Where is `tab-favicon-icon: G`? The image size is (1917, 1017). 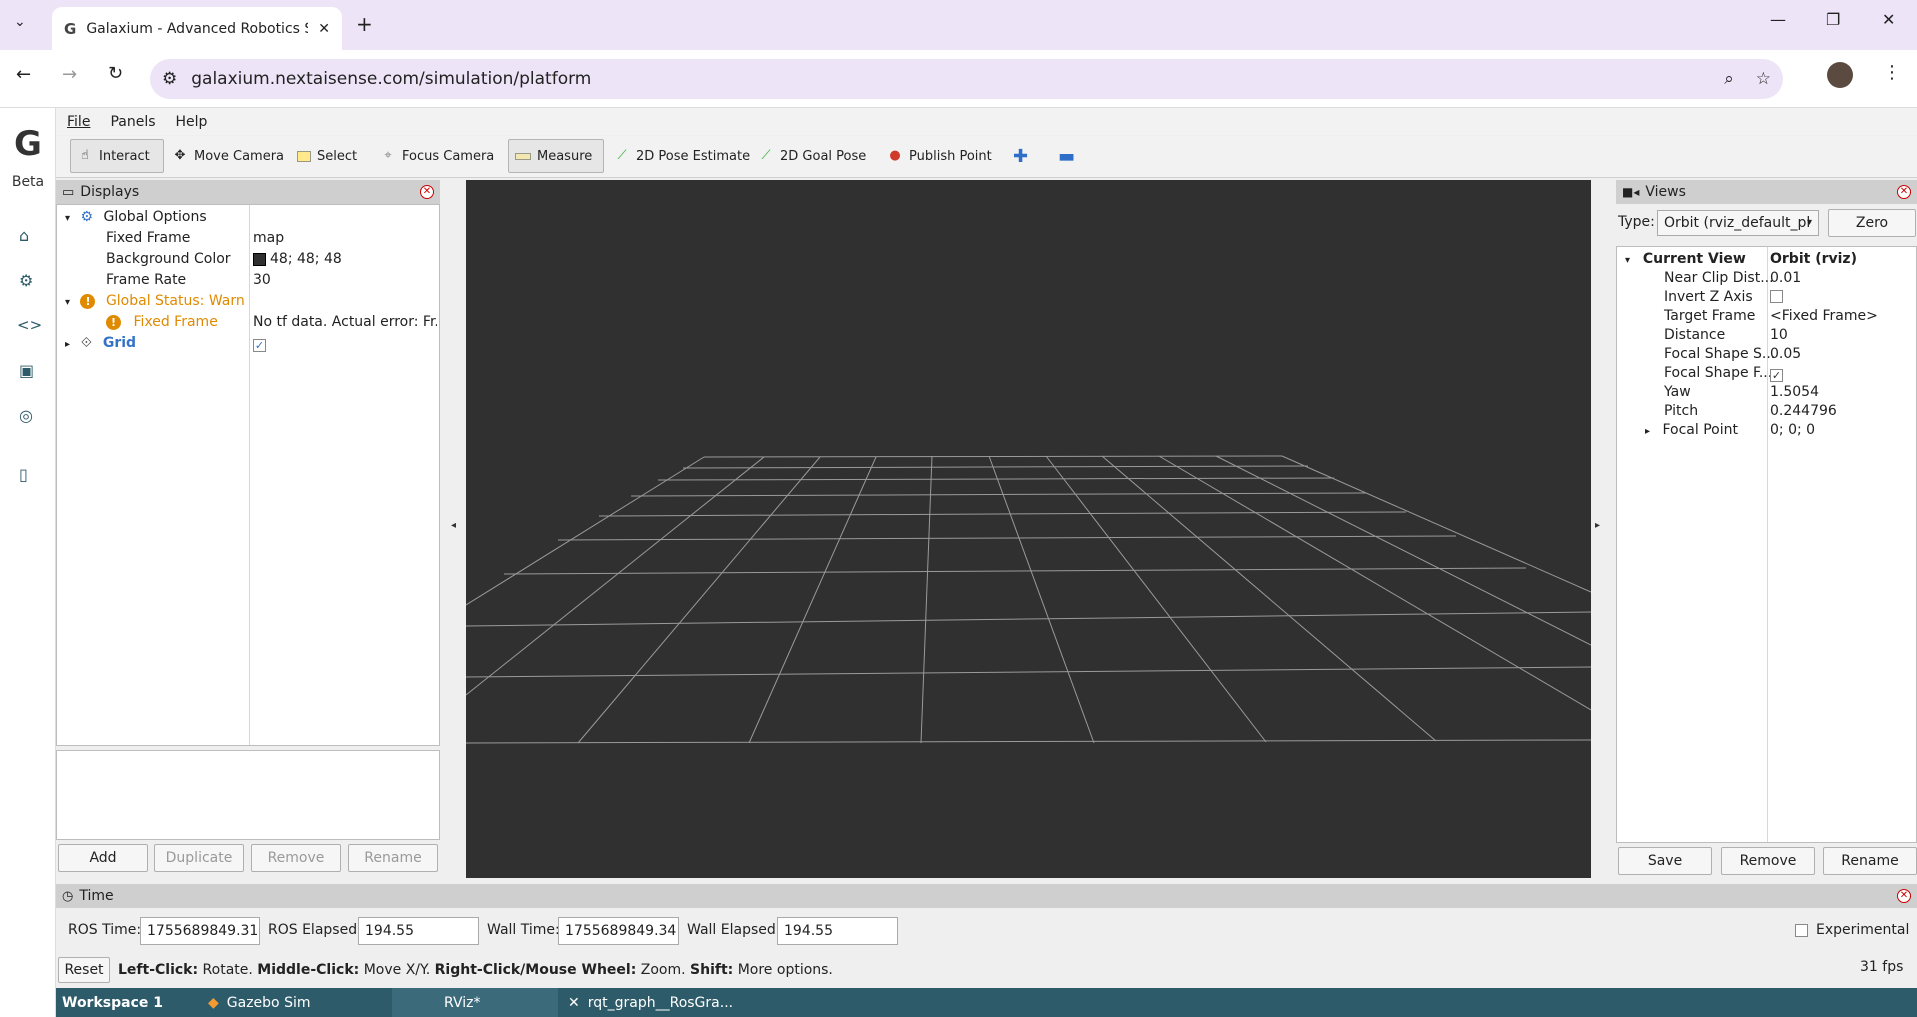
tab-favicon-icon: G is located at coordinates (70, 28).